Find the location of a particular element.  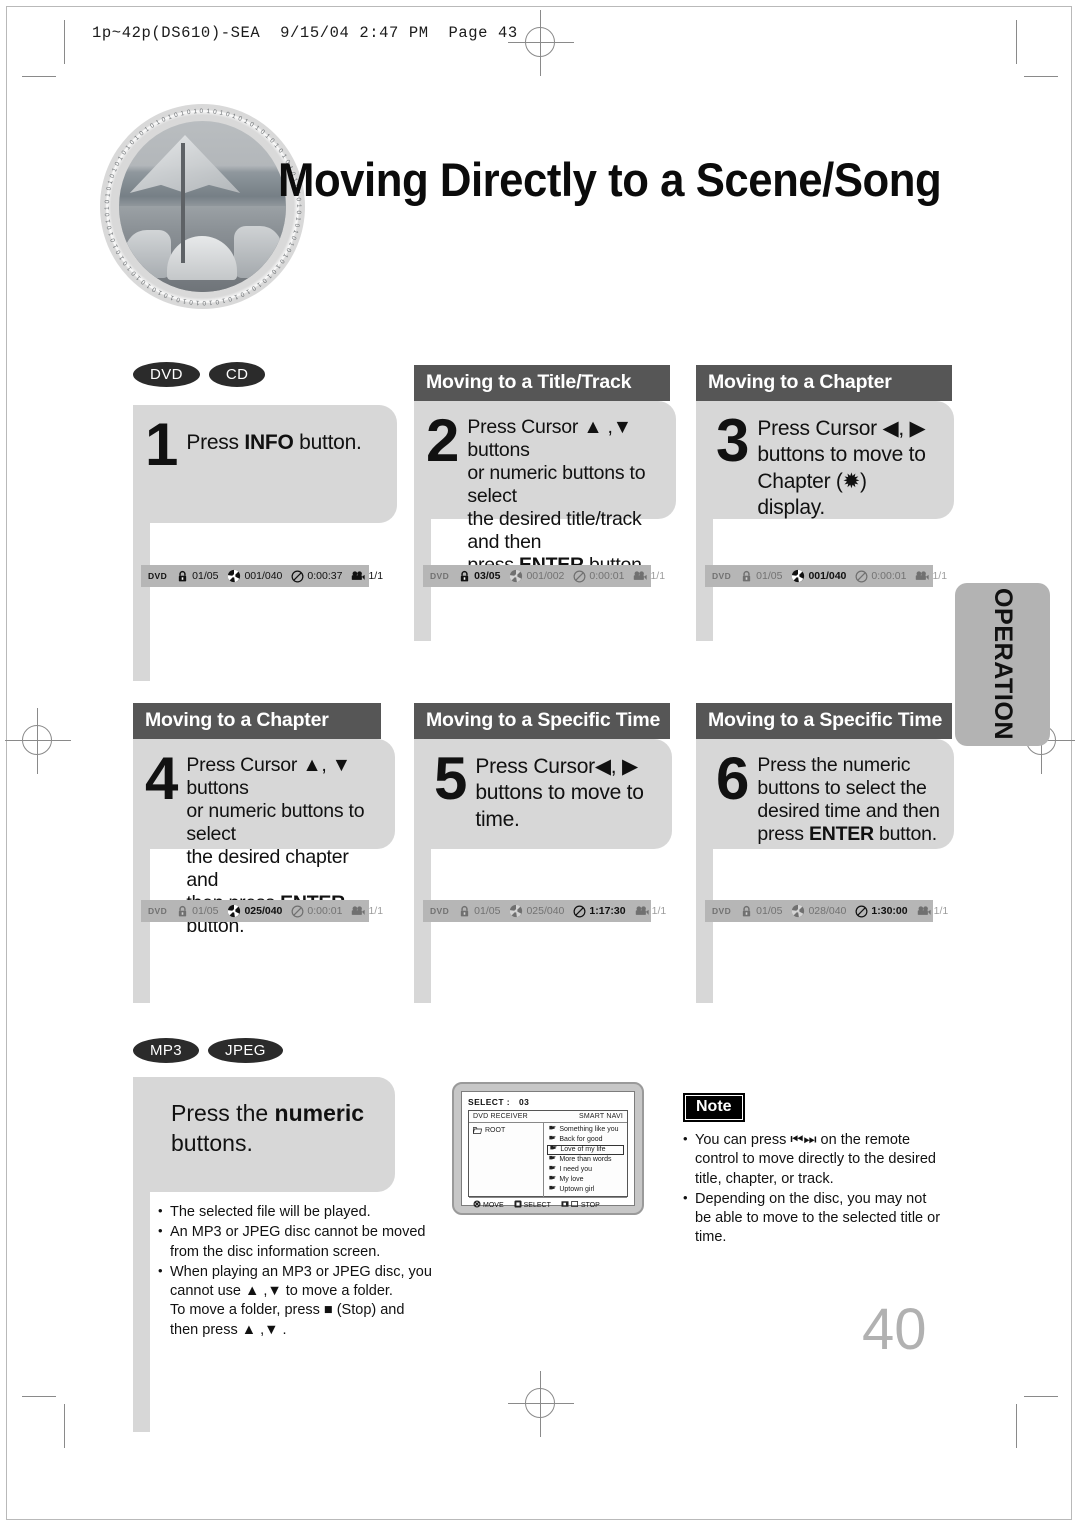

crop-mark-top-right-h is located at coordinates (1041, 76).